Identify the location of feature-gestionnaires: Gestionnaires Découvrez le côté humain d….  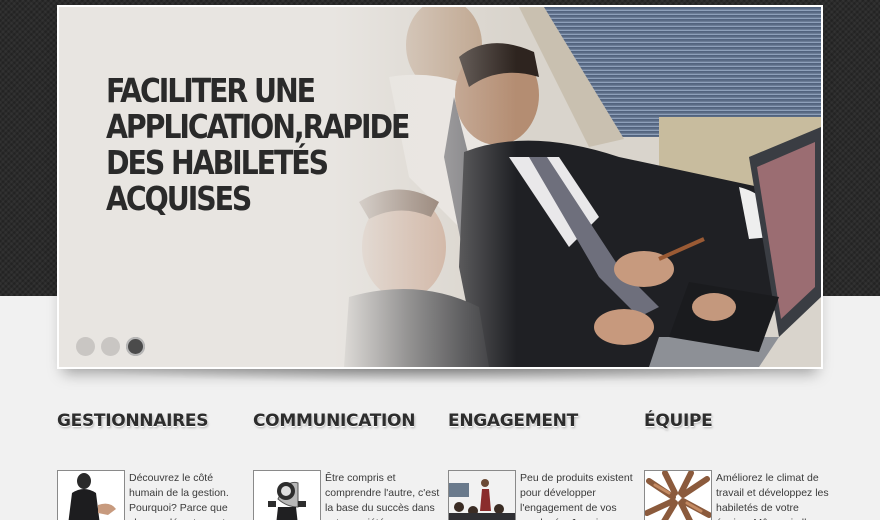
(149, 464).